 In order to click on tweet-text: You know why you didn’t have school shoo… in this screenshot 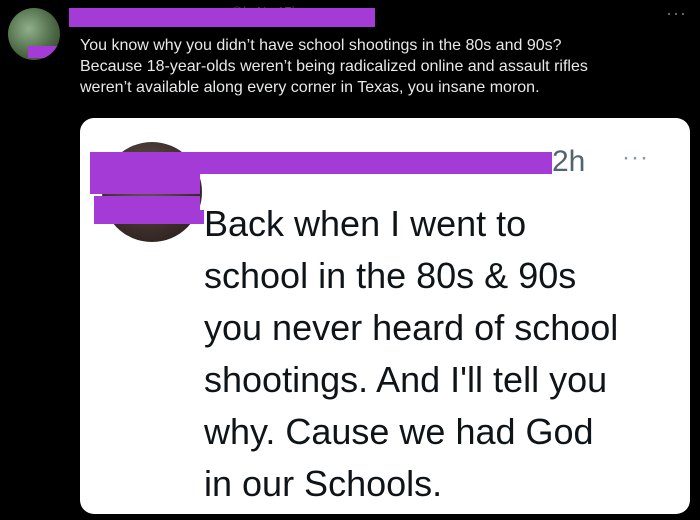, I will do `click(380, 66)`.